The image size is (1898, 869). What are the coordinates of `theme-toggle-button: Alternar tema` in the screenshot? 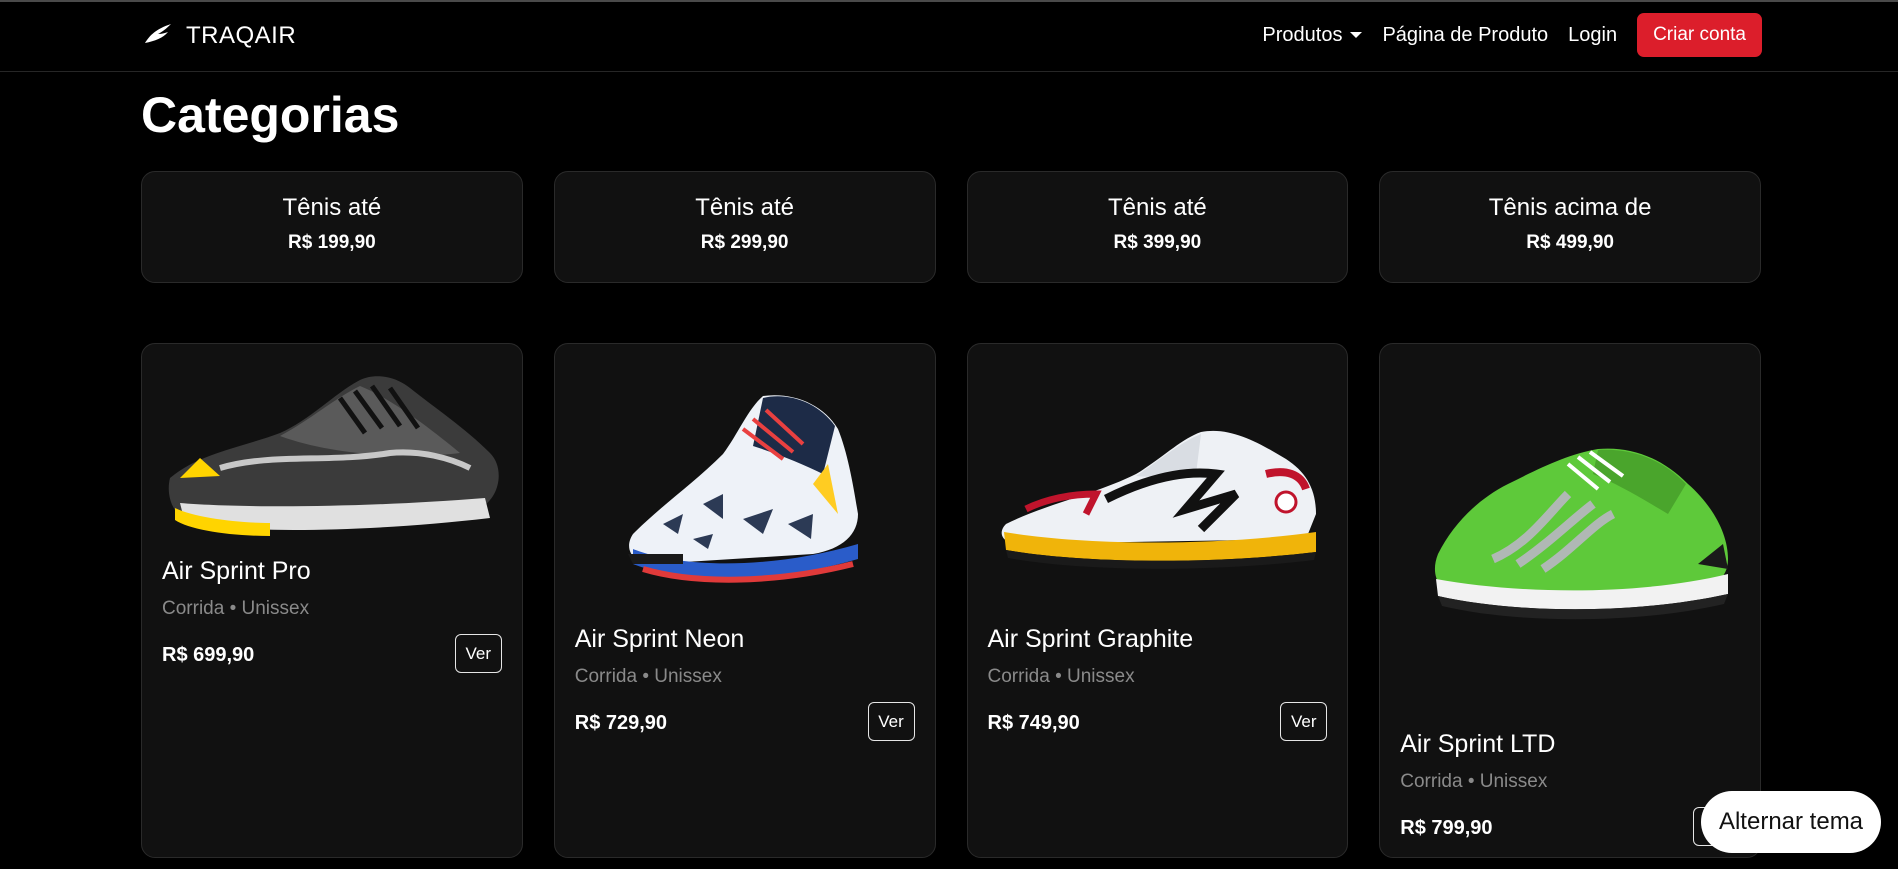 It's located at (1791, 822).